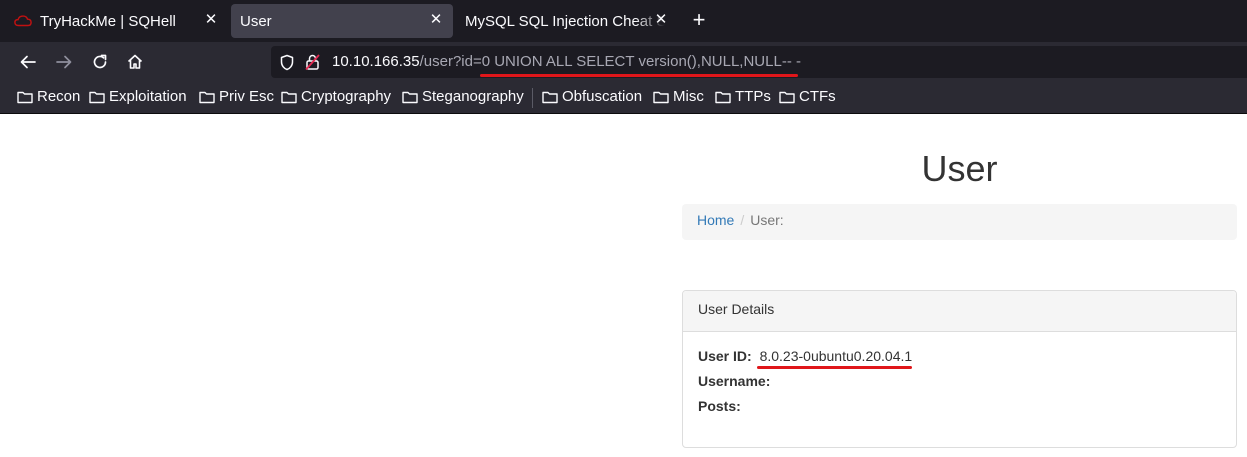 This screenshot has width=1247, height=457. Describe the element at coordinates (287, 62) in the screenshot. I see `tracking-protection-shield-icon` at that location.